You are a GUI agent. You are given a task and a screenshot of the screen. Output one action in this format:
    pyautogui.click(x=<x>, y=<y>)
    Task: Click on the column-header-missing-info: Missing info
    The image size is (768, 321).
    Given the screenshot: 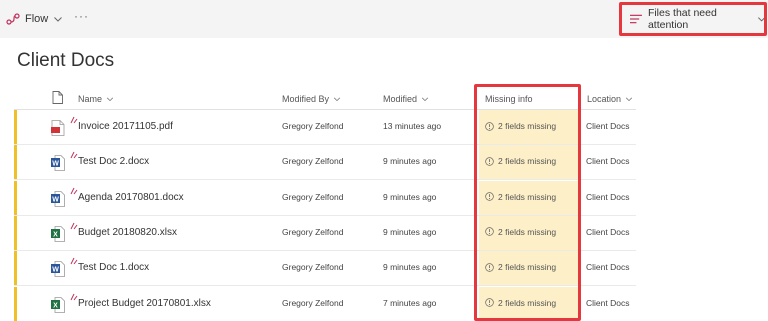 What is the action you would take?
    pyautogui.click(x=509, y=99)
    